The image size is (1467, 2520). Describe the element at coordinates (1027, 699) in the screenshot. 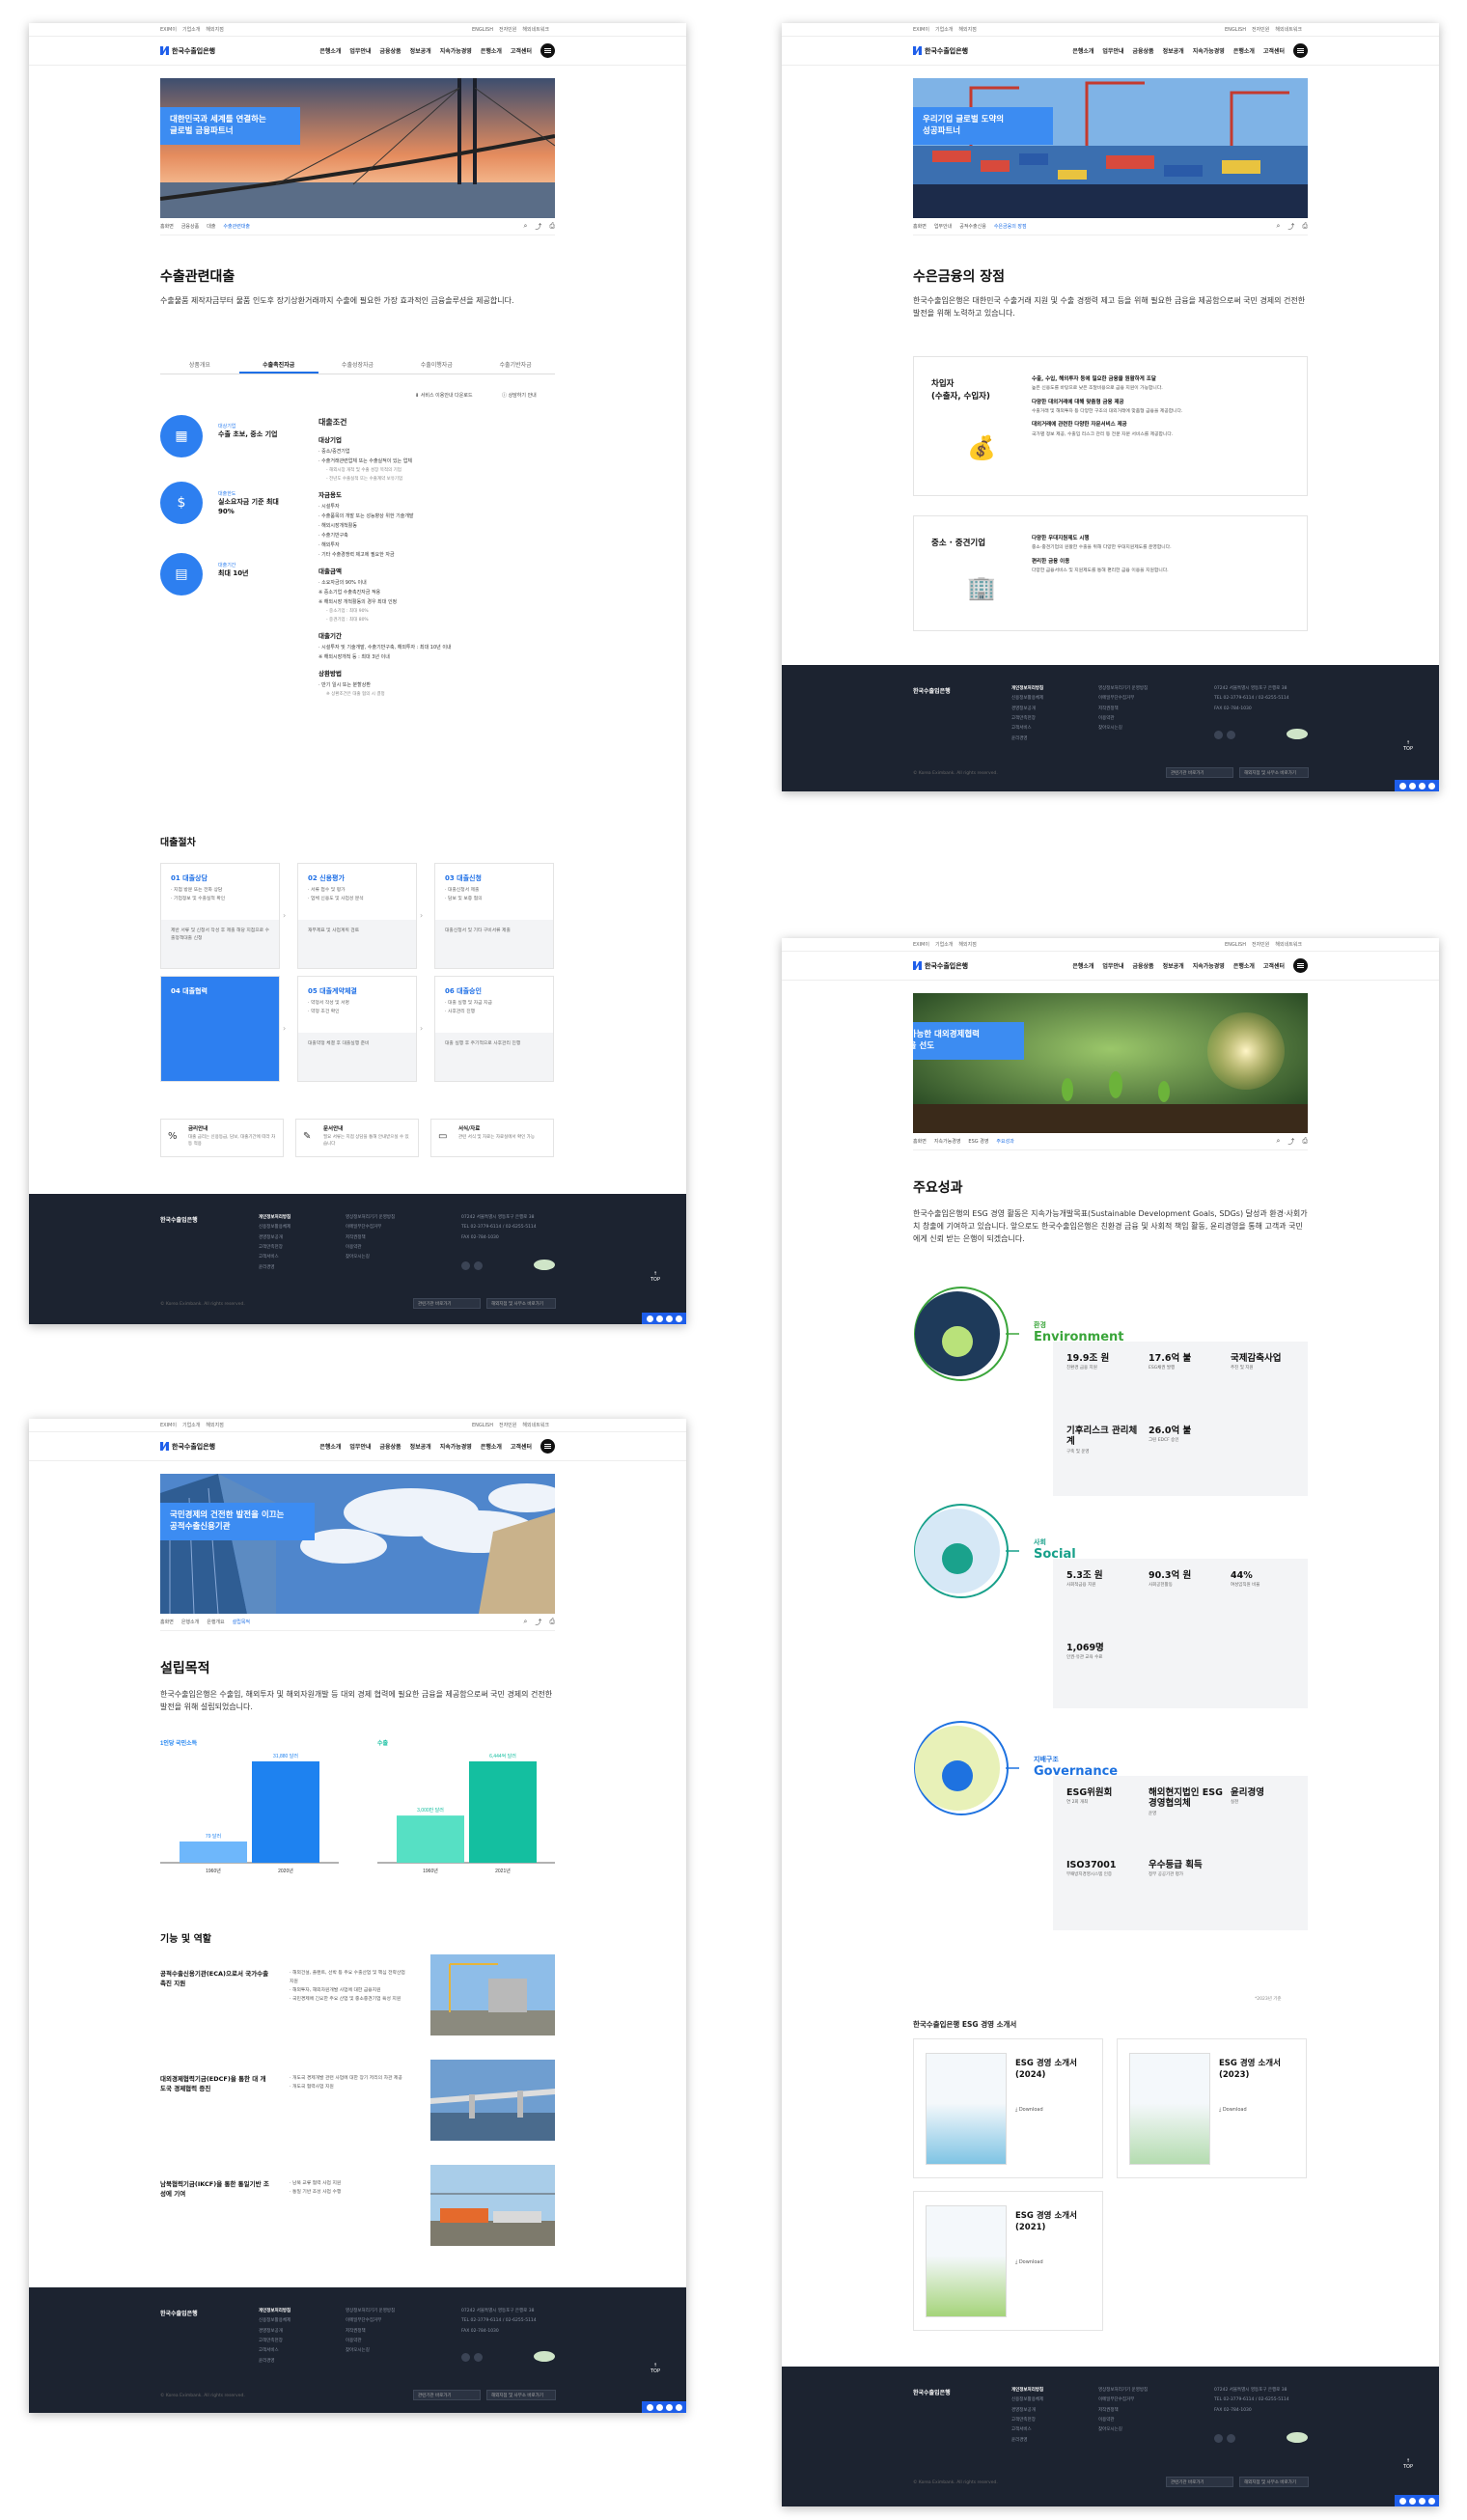

I see `footer-link: 신용정보활용체제` at that location.